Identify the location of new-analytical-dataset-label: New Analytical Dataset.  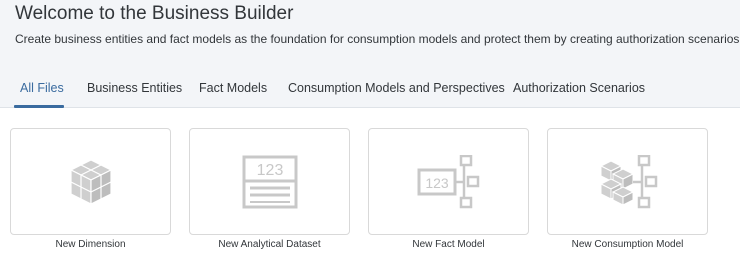
(269, 244).